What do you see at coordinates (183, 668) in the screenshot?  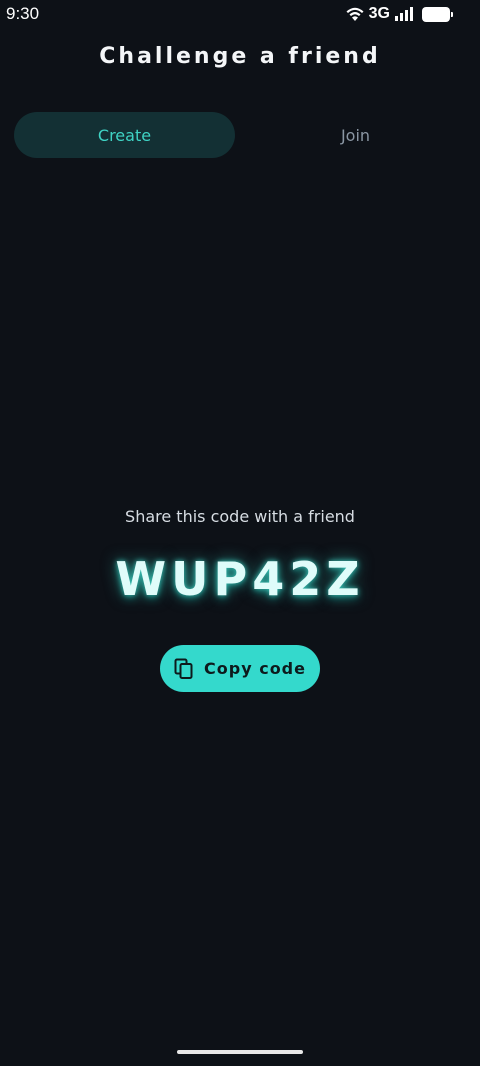 I see `copy-icon` at bounding box center [183, 668].